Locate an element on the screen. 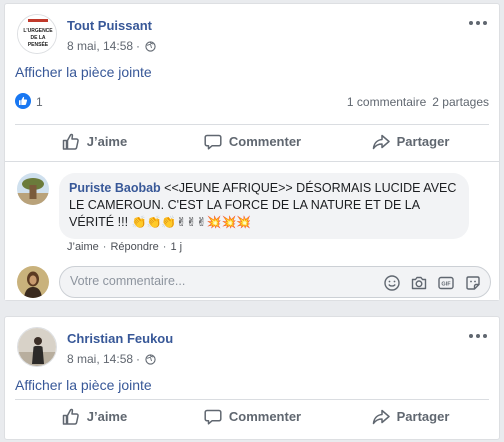 The image size is (504, 442). comment-emojis: 👏👏👏✌✌✌💥💥💥 is located at coordinates (191, 222).